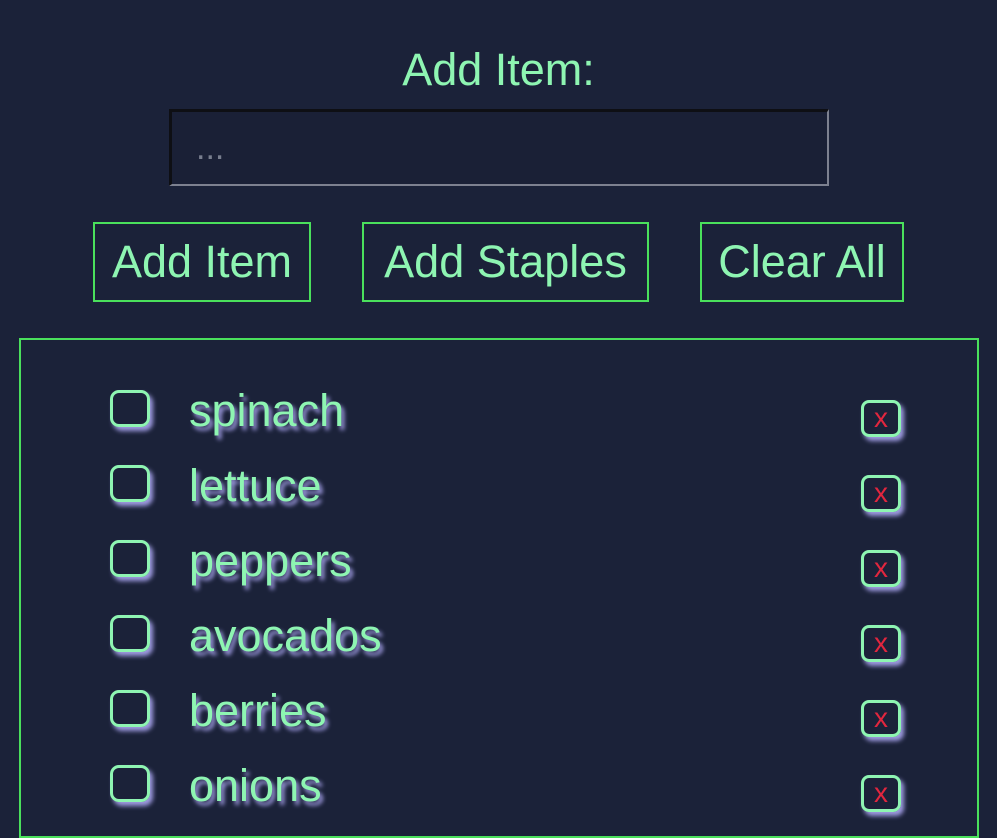 The height and width of the screenshot is (838, 997). What do you see at coordinates (499, 688) in the screenshot?
I see `list-item: berries x` at bounding box center [499, 688].